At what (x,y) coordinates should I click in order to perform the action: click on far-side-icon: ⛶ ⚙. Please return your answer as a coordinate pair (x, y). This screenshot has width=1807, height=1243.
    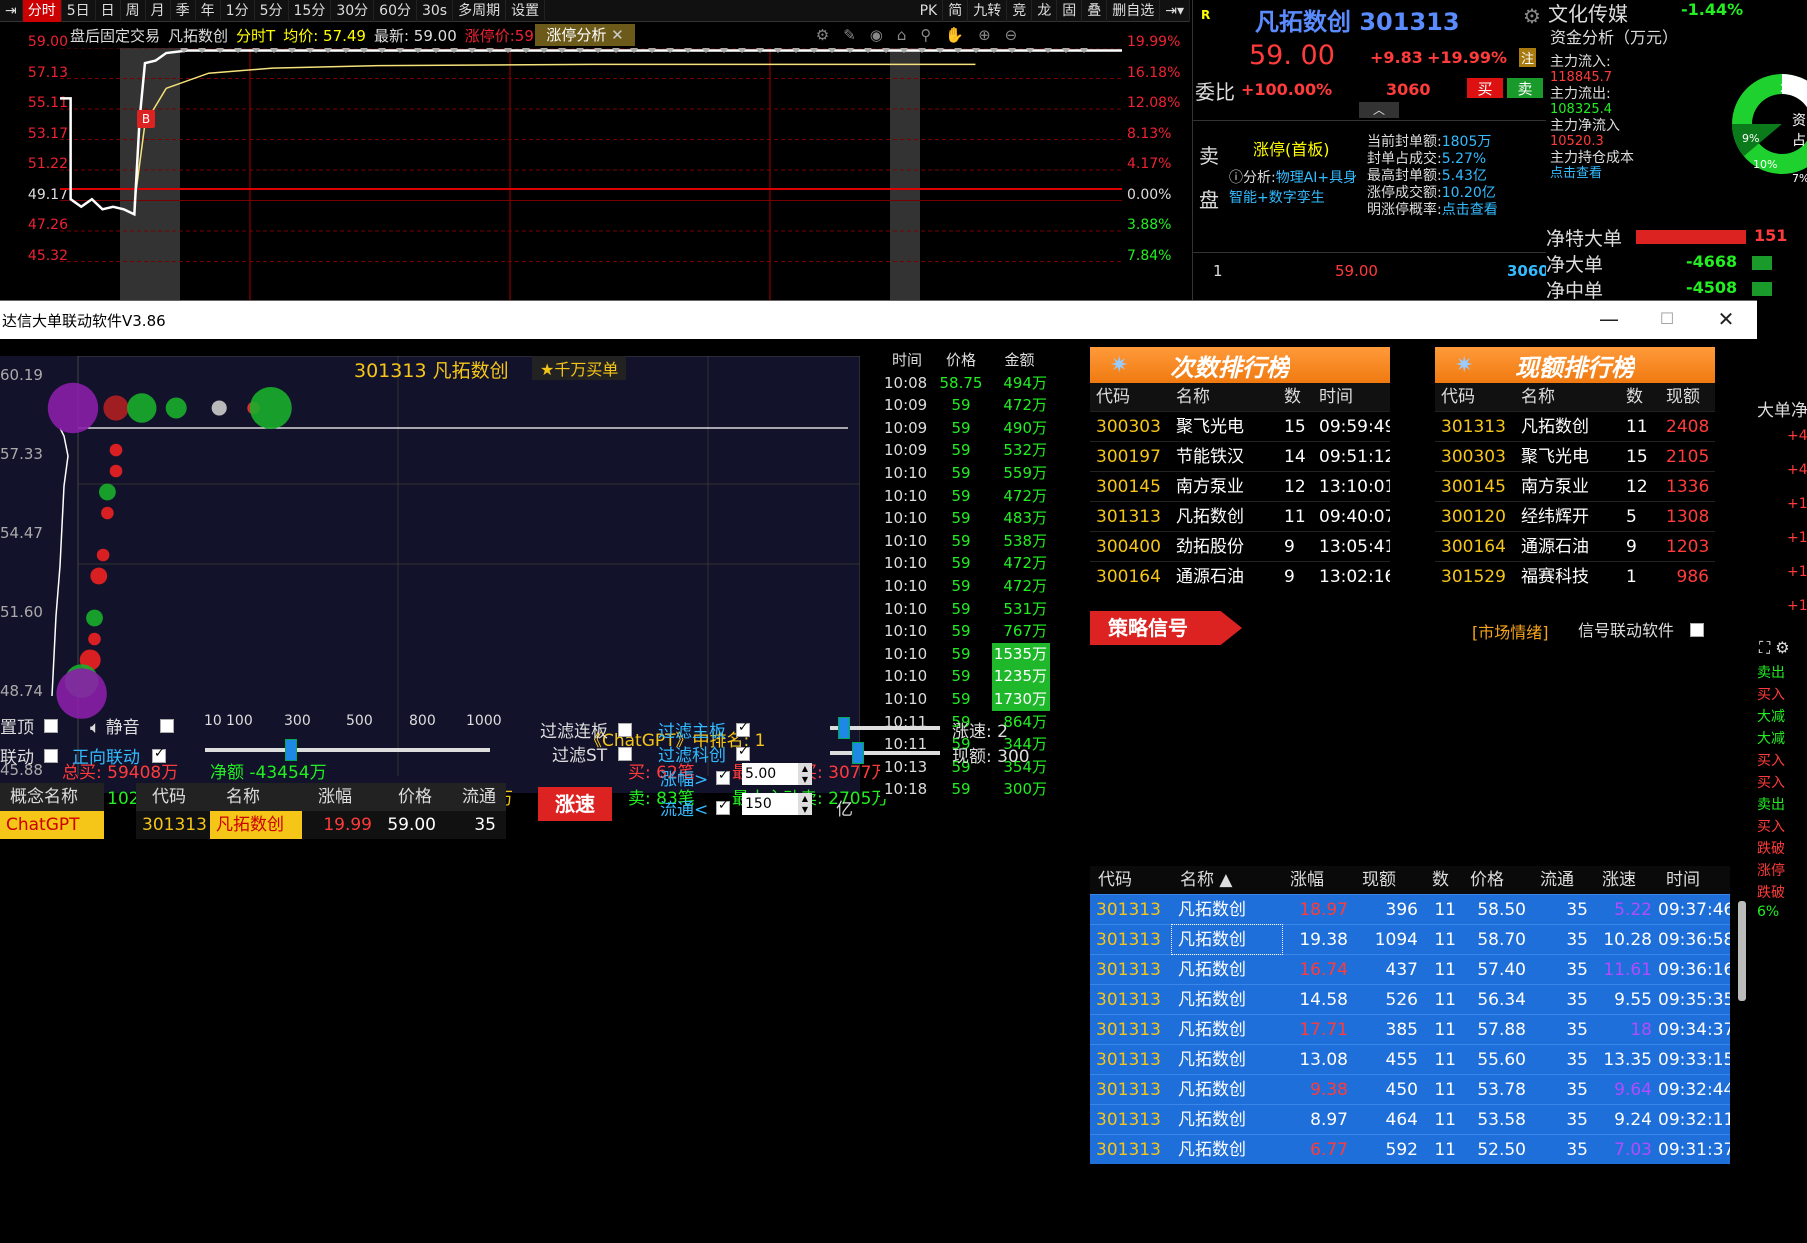
    Looking at the image, I should click on (1774, 648).